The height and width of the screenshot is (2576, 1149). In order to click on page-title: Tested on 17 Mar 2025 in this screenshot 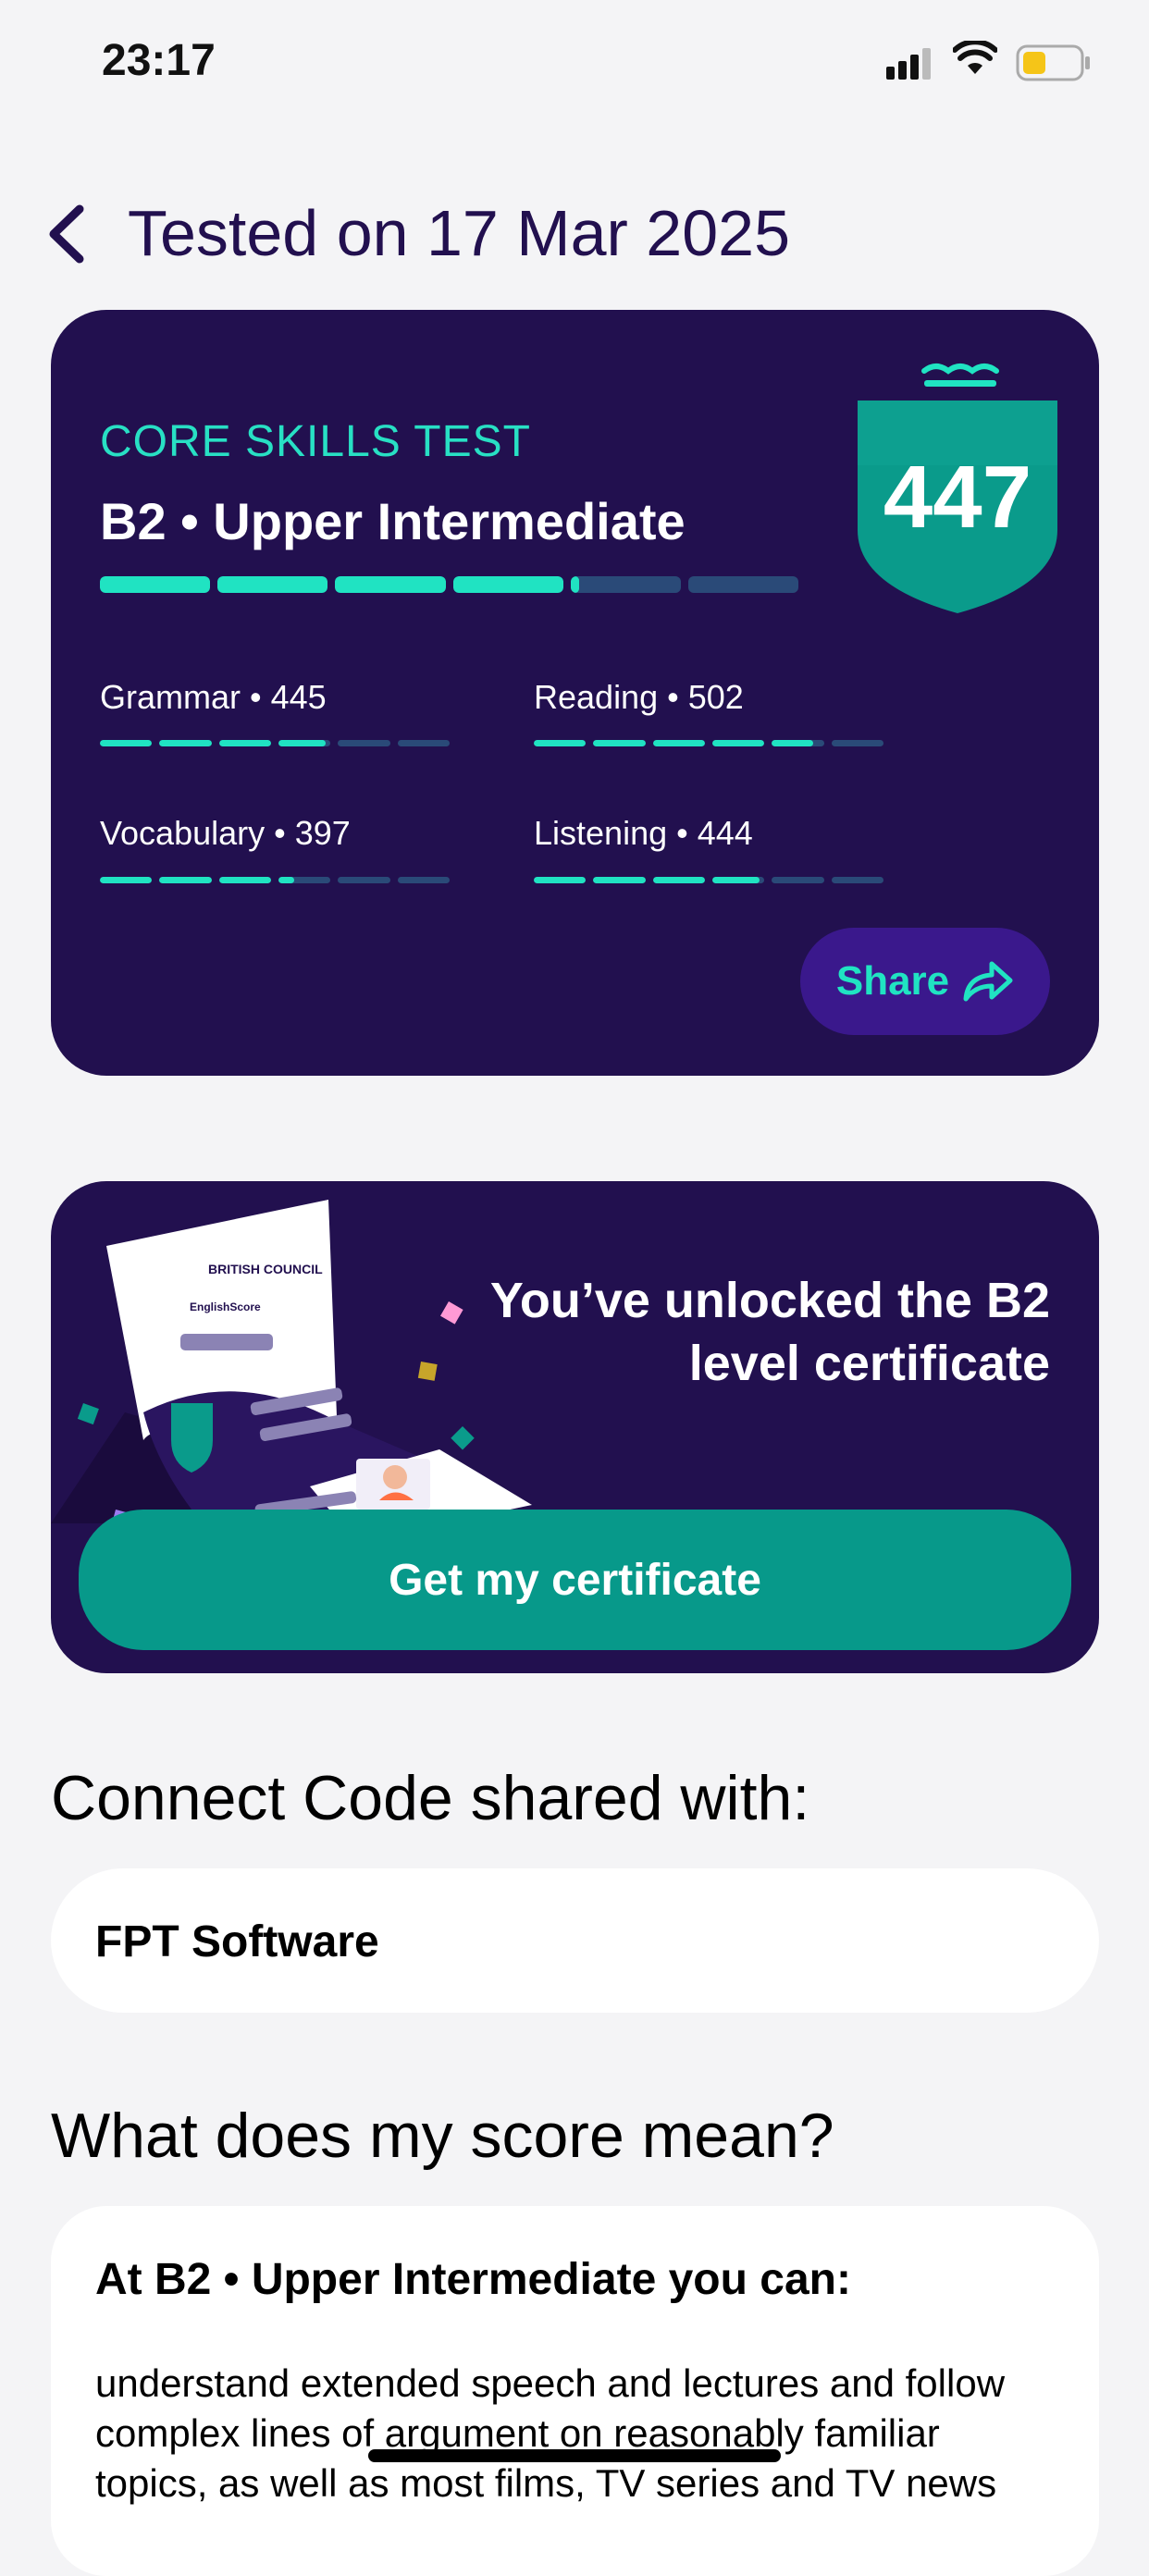, I will do `click(459, 233)`.